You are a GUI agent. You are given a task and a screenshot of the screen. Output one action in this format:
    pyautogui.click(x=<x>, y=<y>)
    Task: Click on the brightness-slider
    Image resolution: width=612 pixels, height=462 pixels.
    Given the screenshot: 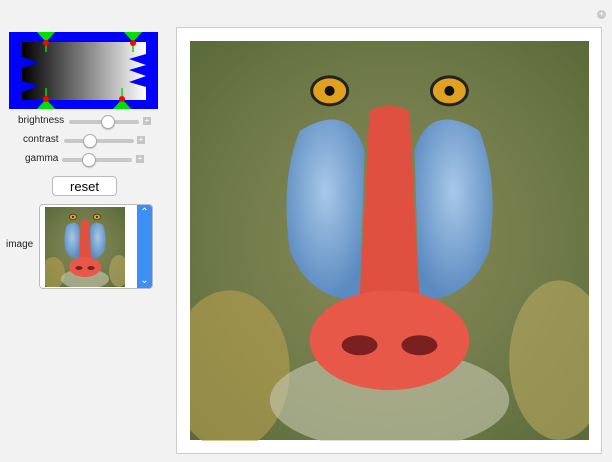 What is the action you would take?
    pyautogui.click(x=104, y=122)
    